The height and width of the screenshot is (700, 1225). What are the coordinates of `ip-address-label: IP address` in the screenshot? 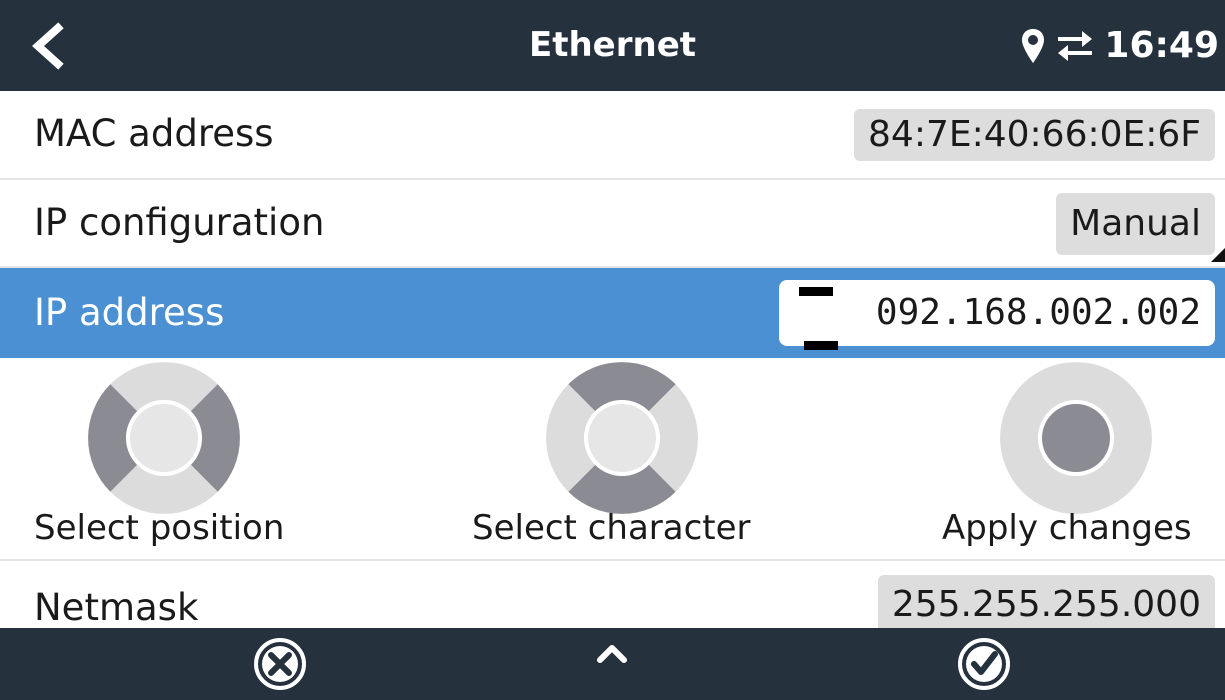 It's located at (129, 312).